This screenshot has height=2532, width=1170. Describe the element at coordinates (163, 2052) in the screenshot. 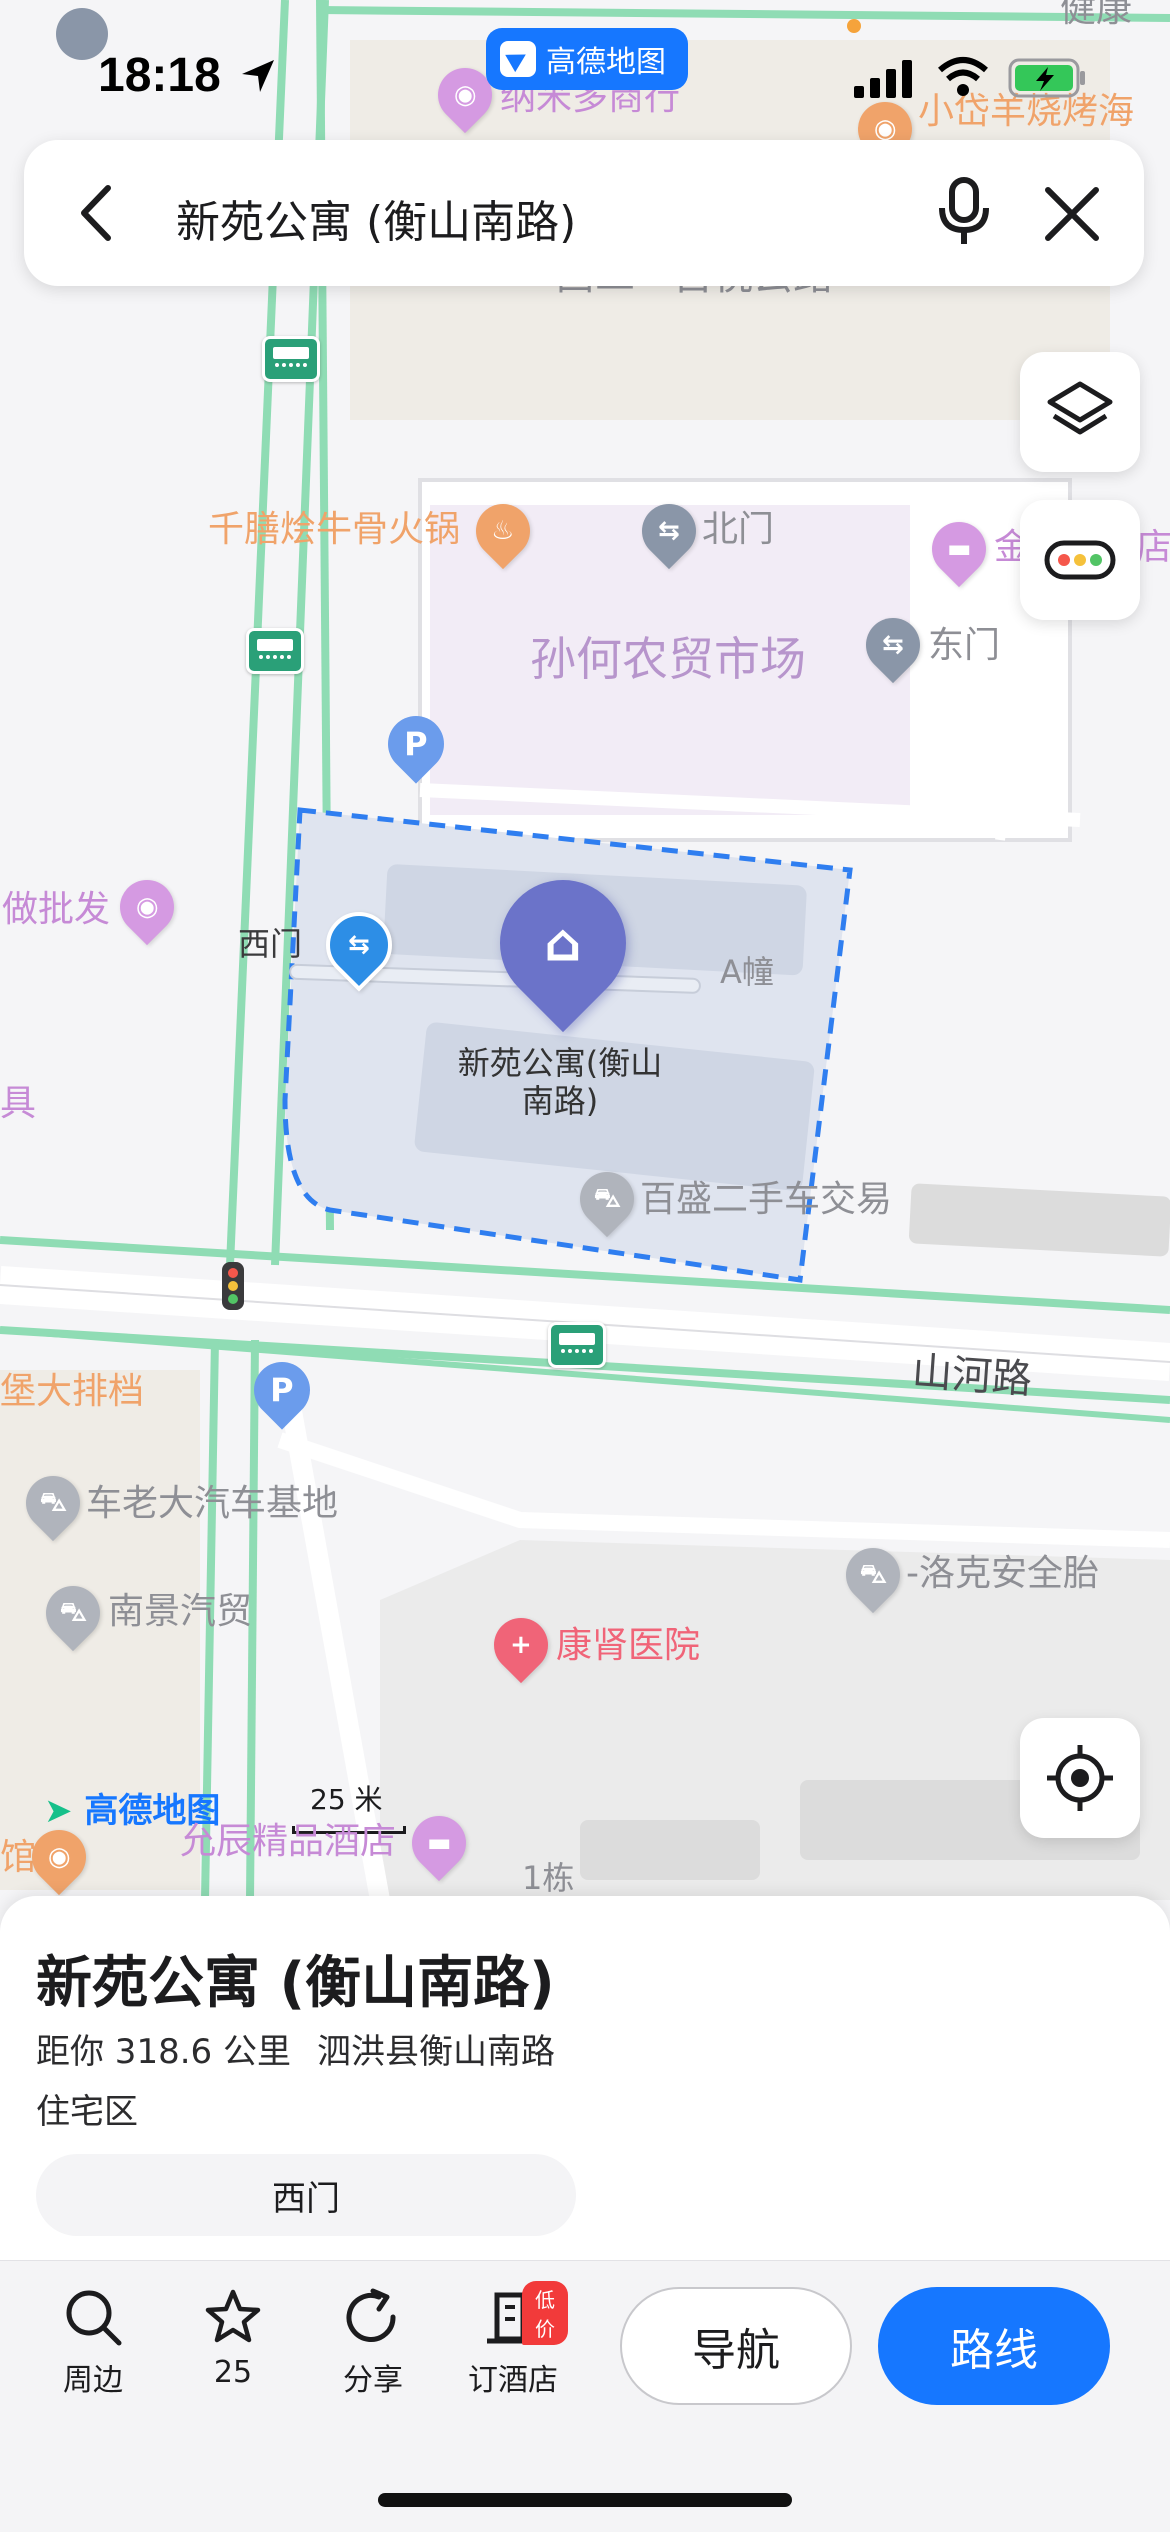

I see `distance-text: 距你 318.6 公里` at that location.